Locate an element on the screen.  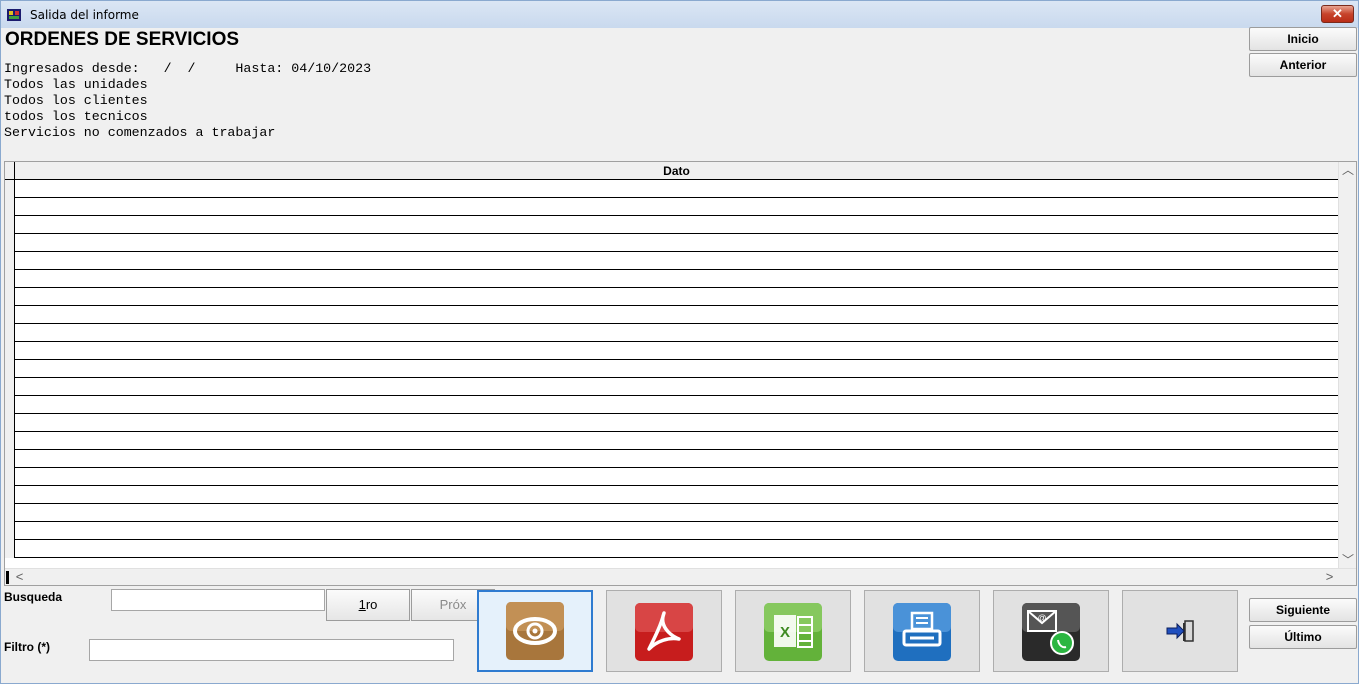
column-header-dato: Dato is located at coordinates (676, 171).